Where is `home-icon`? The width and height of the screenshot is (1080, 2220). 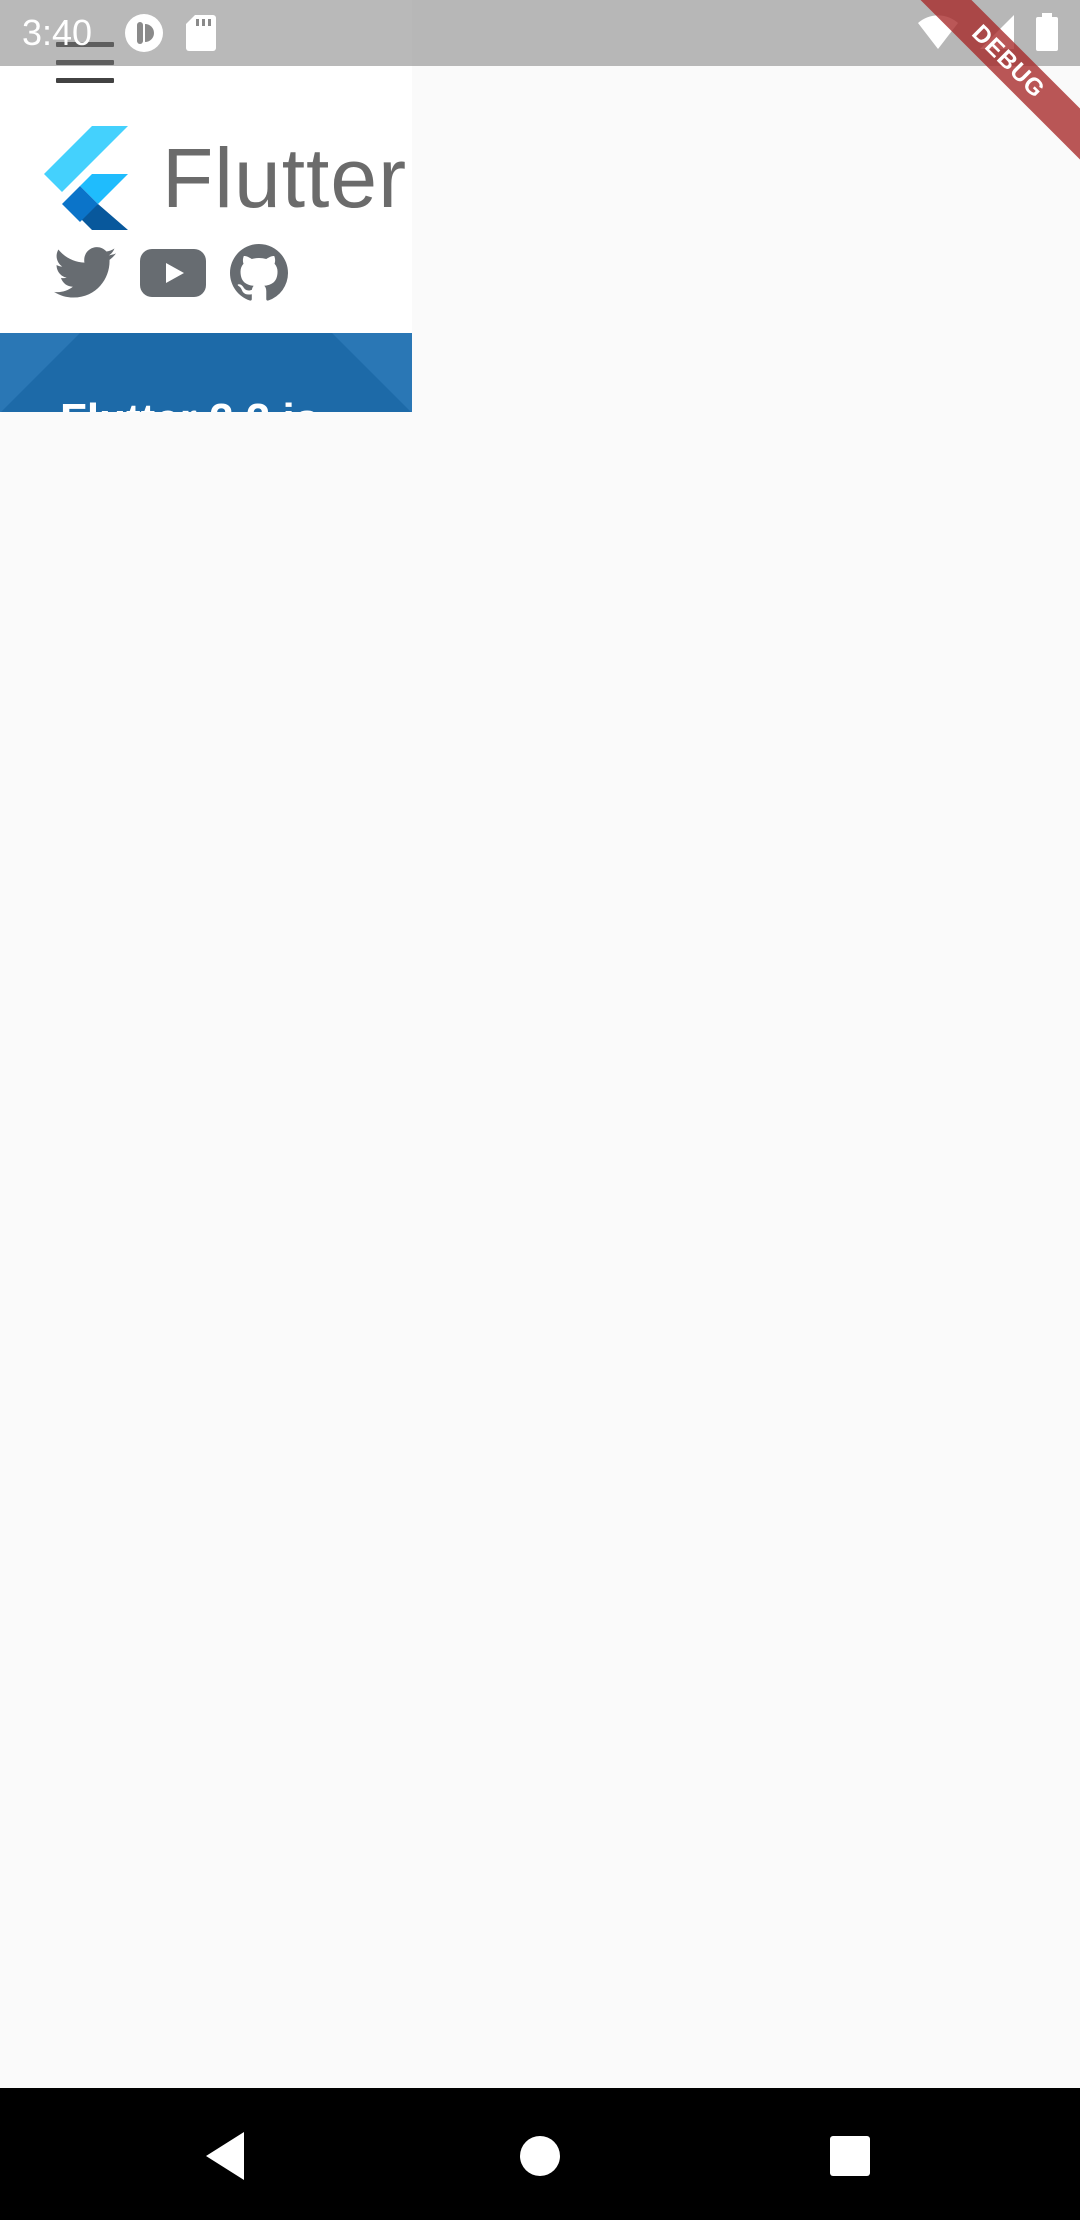
home-icon is located at coordinates (540, 2156).